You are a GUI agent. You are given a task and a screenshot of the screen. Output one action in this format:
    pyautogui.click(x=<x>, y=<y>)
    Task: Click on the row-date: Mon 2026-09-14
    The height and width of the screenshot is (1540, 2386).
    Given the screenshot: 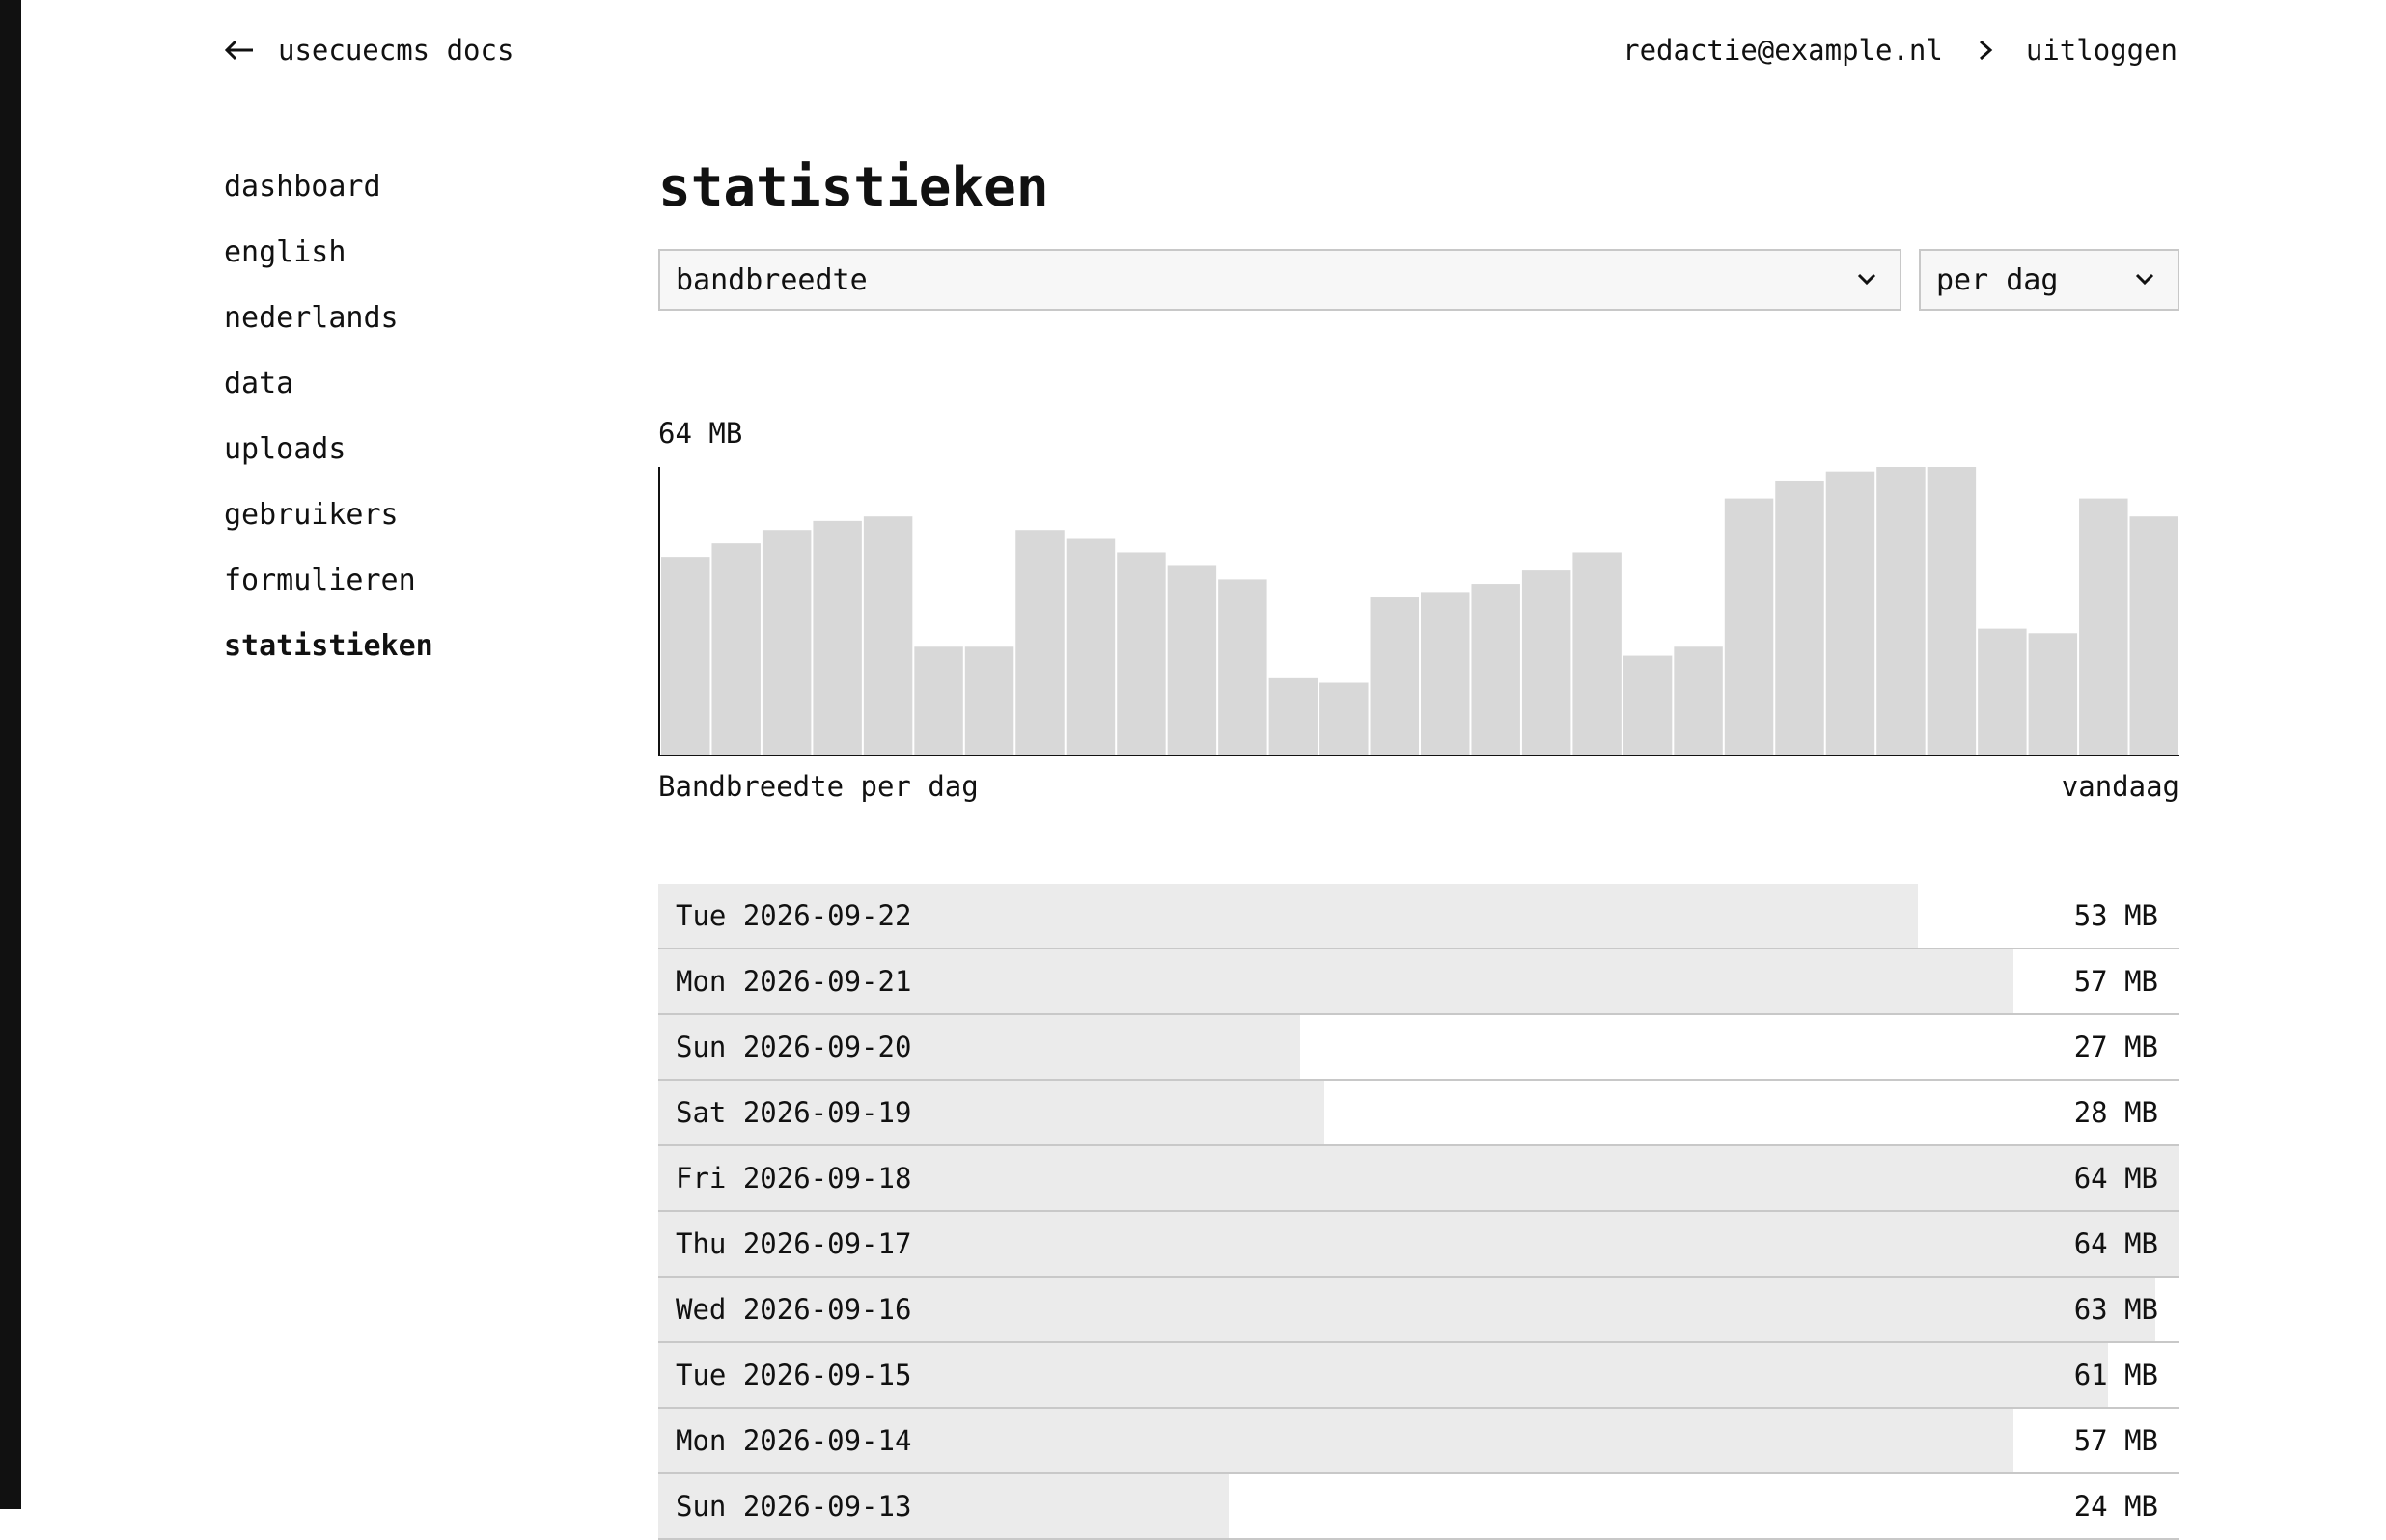 What is the action you would take?
    pyautogui.click(x=794, y=1440)
    